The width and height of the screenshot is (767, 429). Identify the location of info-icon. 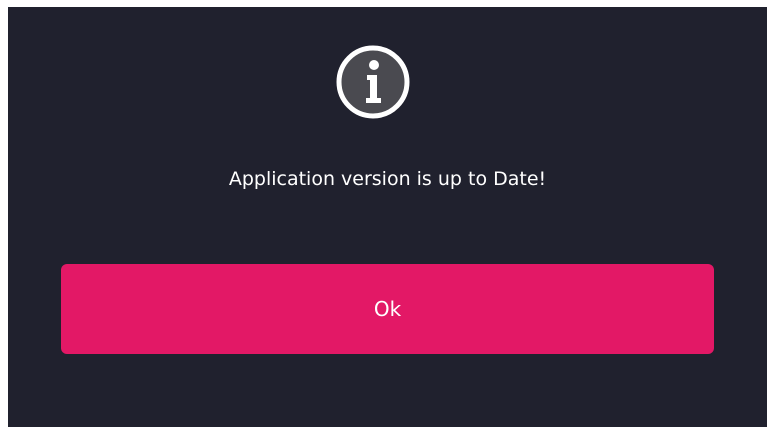
(373, 82).